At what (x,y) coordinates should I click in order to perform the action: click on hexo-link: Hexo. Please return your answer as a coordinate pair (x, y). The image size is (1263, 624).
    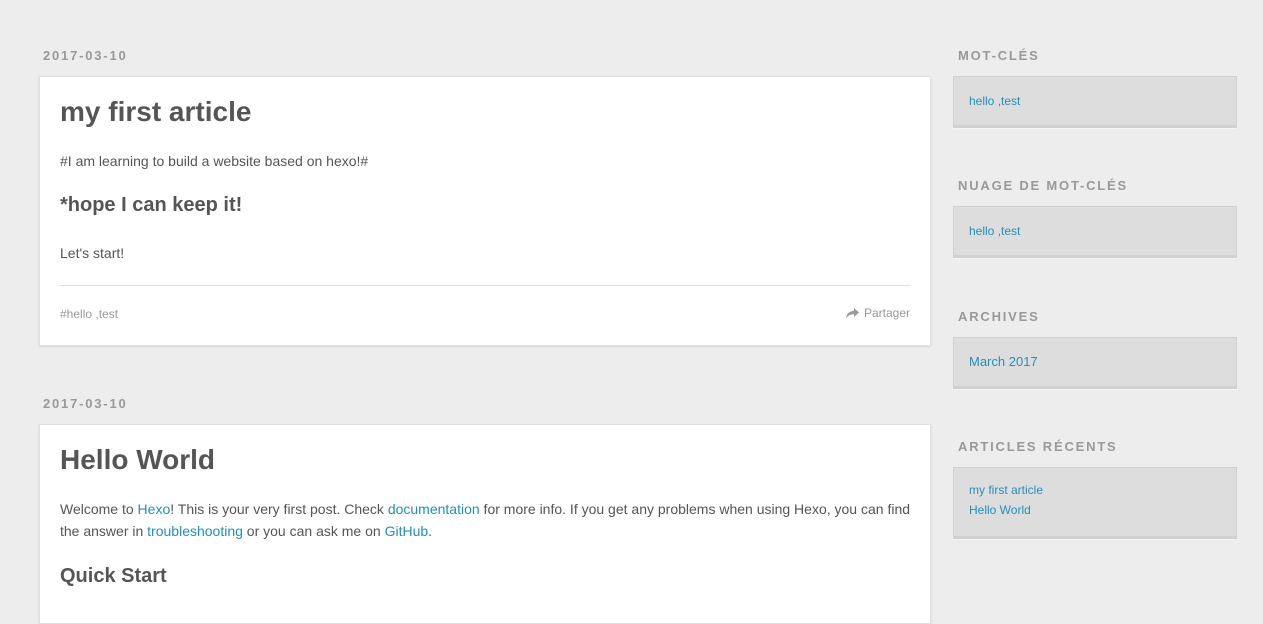
    Looking at the image, I should click on (154, 509).